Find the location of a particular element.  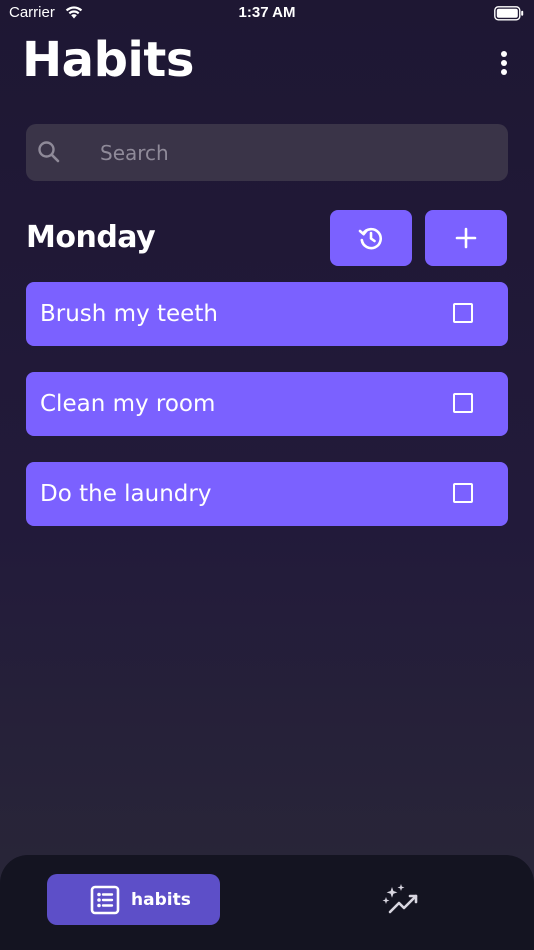

nav-tab-habits: habits is located at coordinates (133, 899).